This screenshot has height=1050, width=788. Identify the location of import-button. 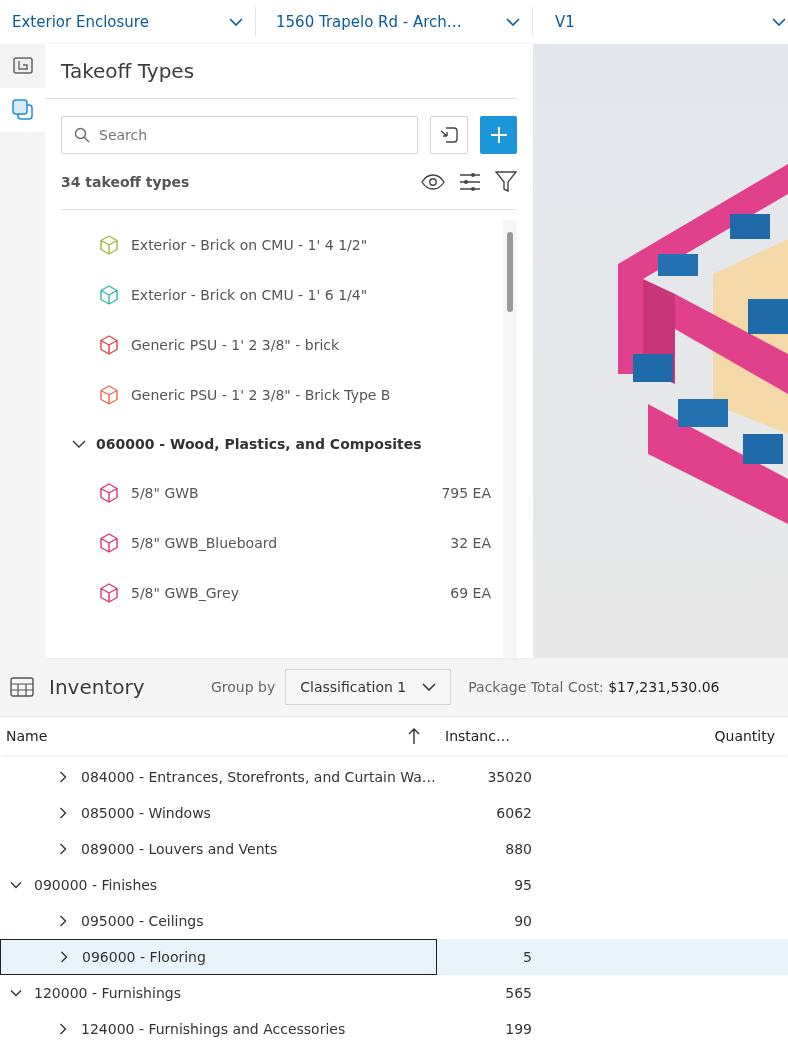
(449, 135).